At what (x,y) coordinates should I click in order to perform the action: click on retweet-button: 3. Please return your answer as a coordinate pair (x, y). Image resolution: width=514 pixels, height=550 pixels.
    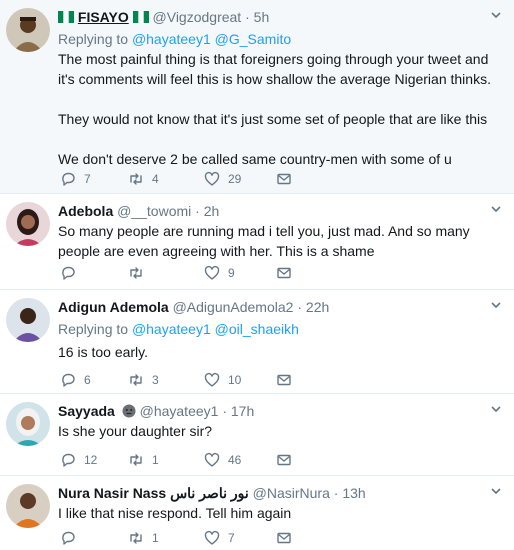
    Looking at the image, I should click on (143, 380).